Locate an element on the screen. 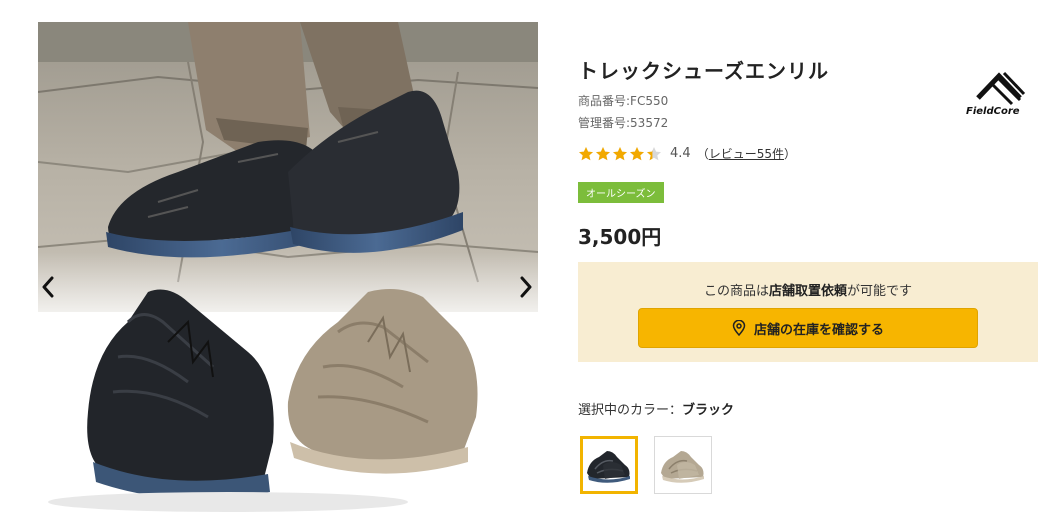 This screenshot has height=518, width=1041. gallery-next-button is located at coordinates (526, 287).